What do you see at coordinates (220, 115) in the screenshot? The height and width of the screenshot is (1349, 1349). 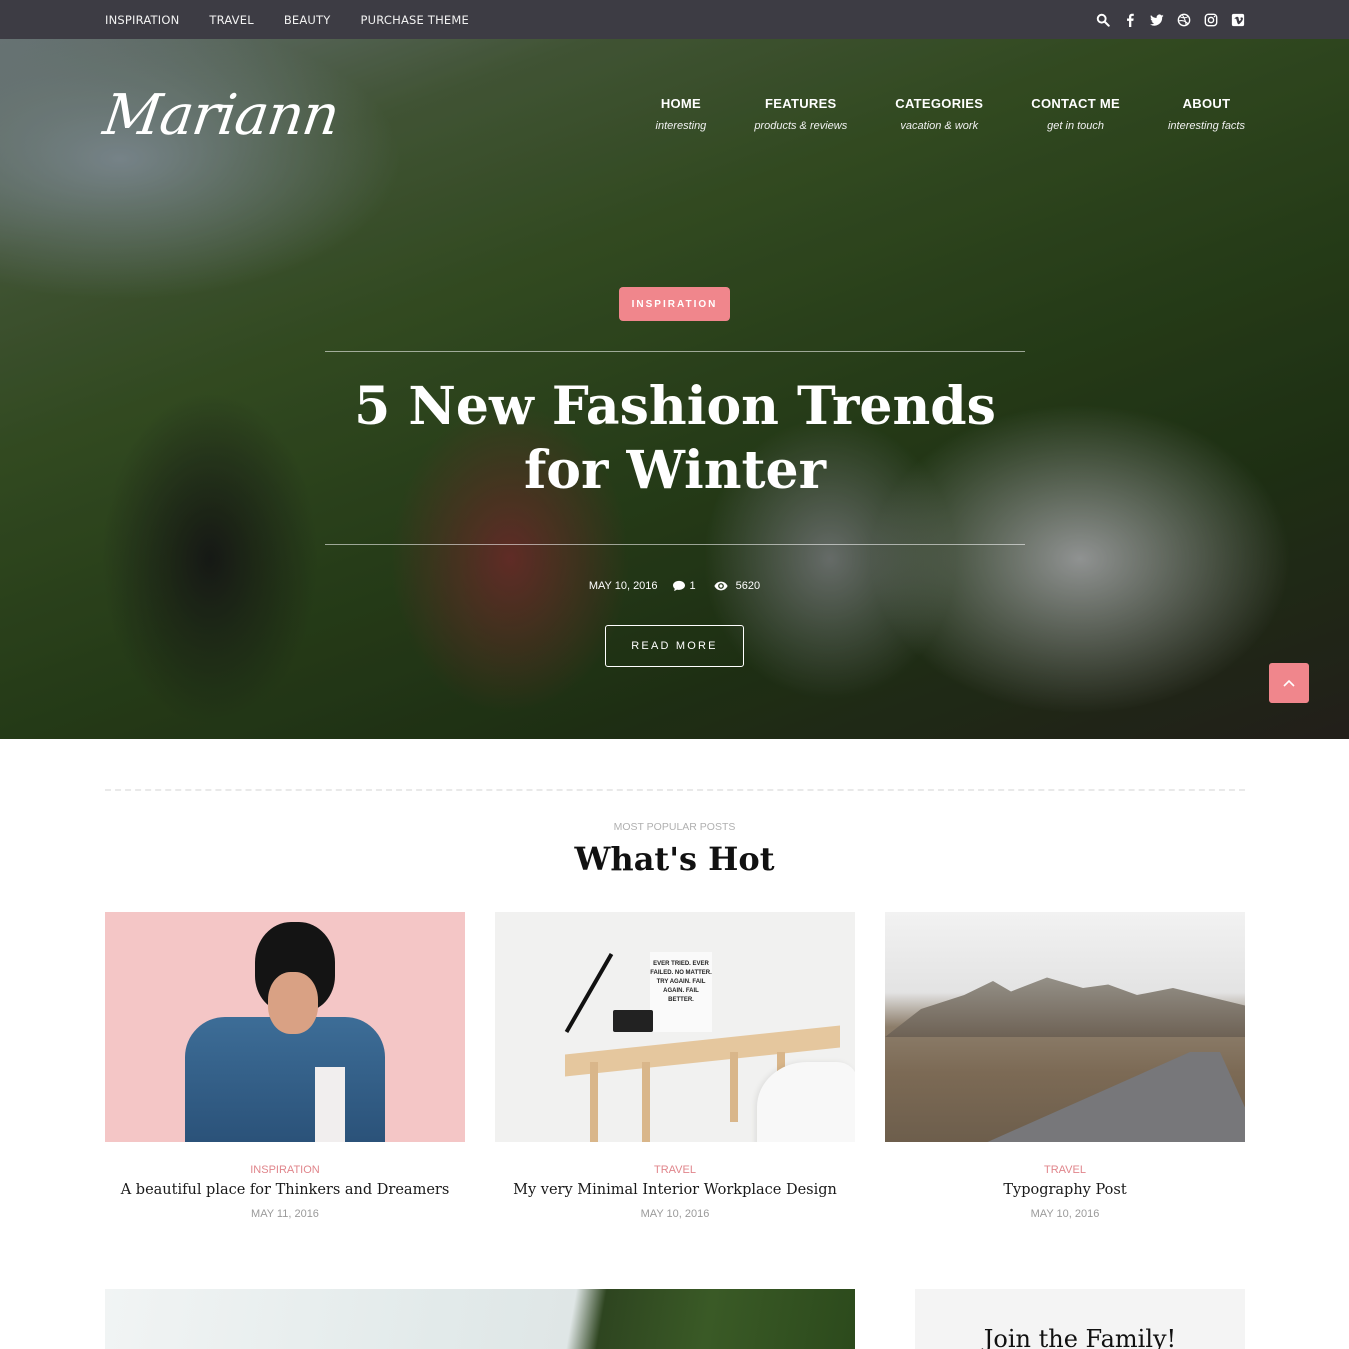 I see `site-logo: Mariann` at bounding box center [220, 115].